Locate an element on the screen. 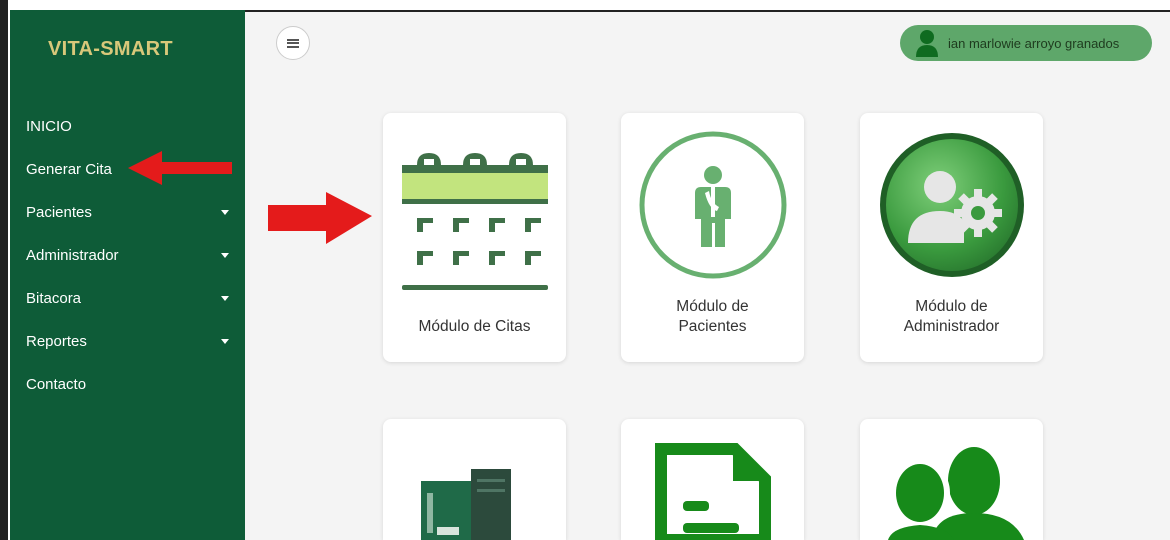 The width and height of the screenshot is (1170, 540). hamburger-icon is located at coordinates (293, 43).